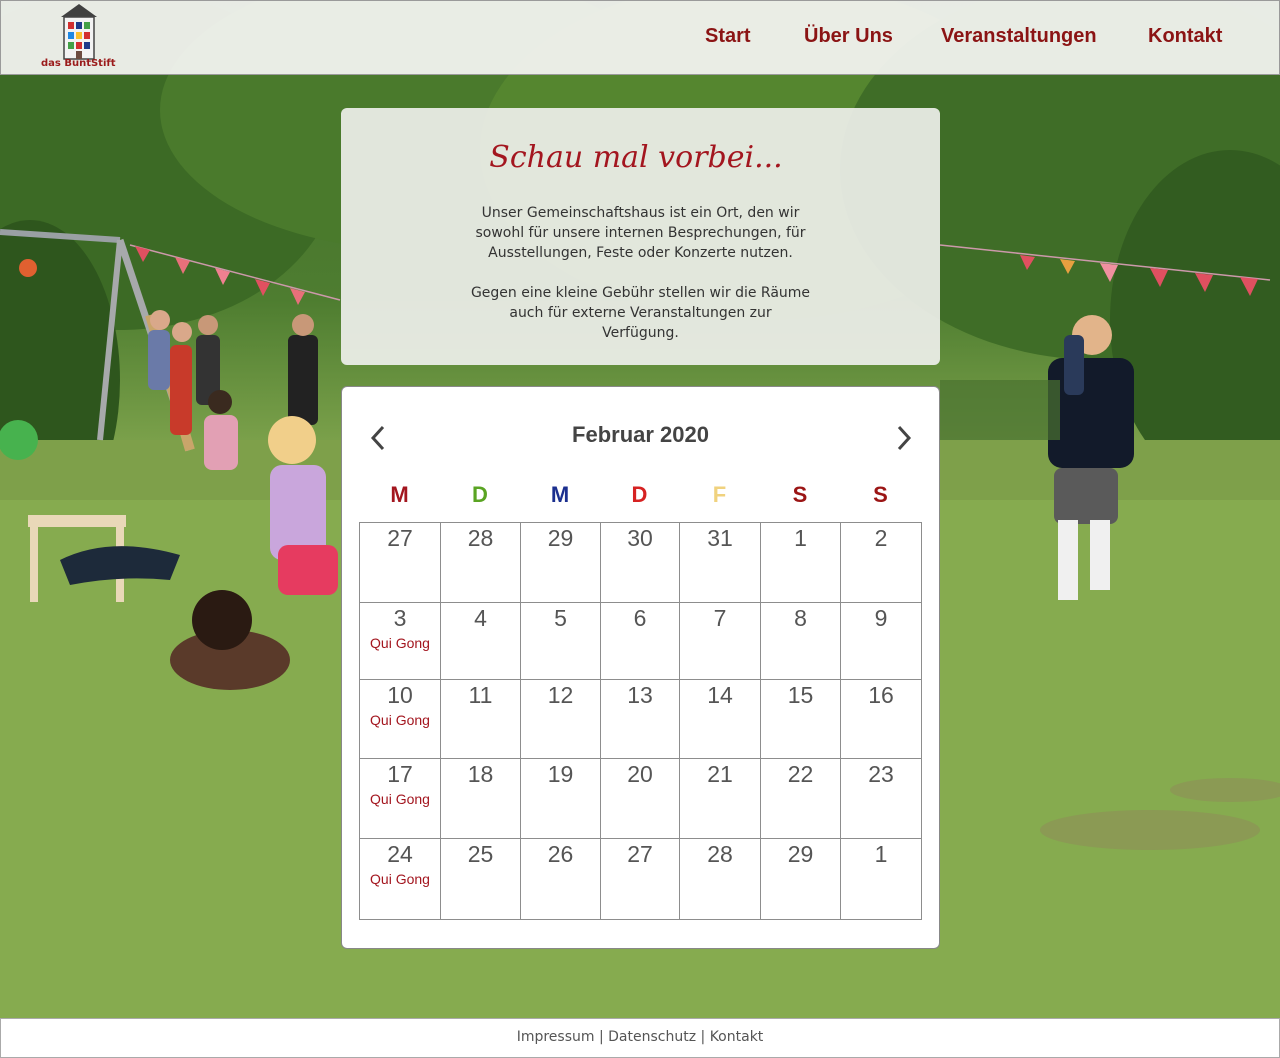 The height and width of the screenshot is (1058, 1280). I want to click on calendar-day-cell: 14, so click(720, 719).